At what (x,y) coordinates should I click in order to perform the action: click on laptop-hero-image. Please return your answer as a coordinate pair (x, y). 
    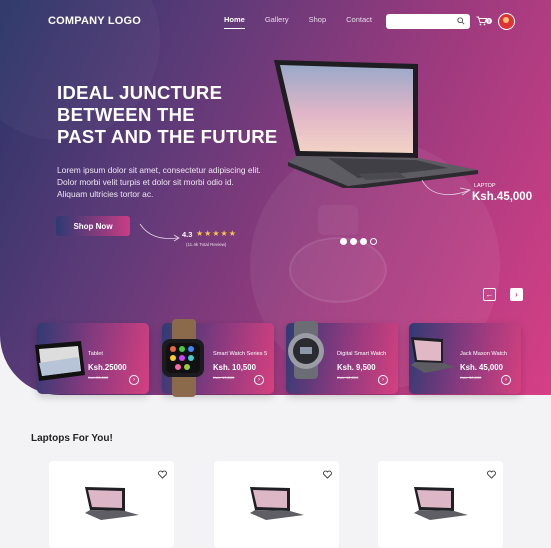
    Looking at the image, I should click on (376, 124).